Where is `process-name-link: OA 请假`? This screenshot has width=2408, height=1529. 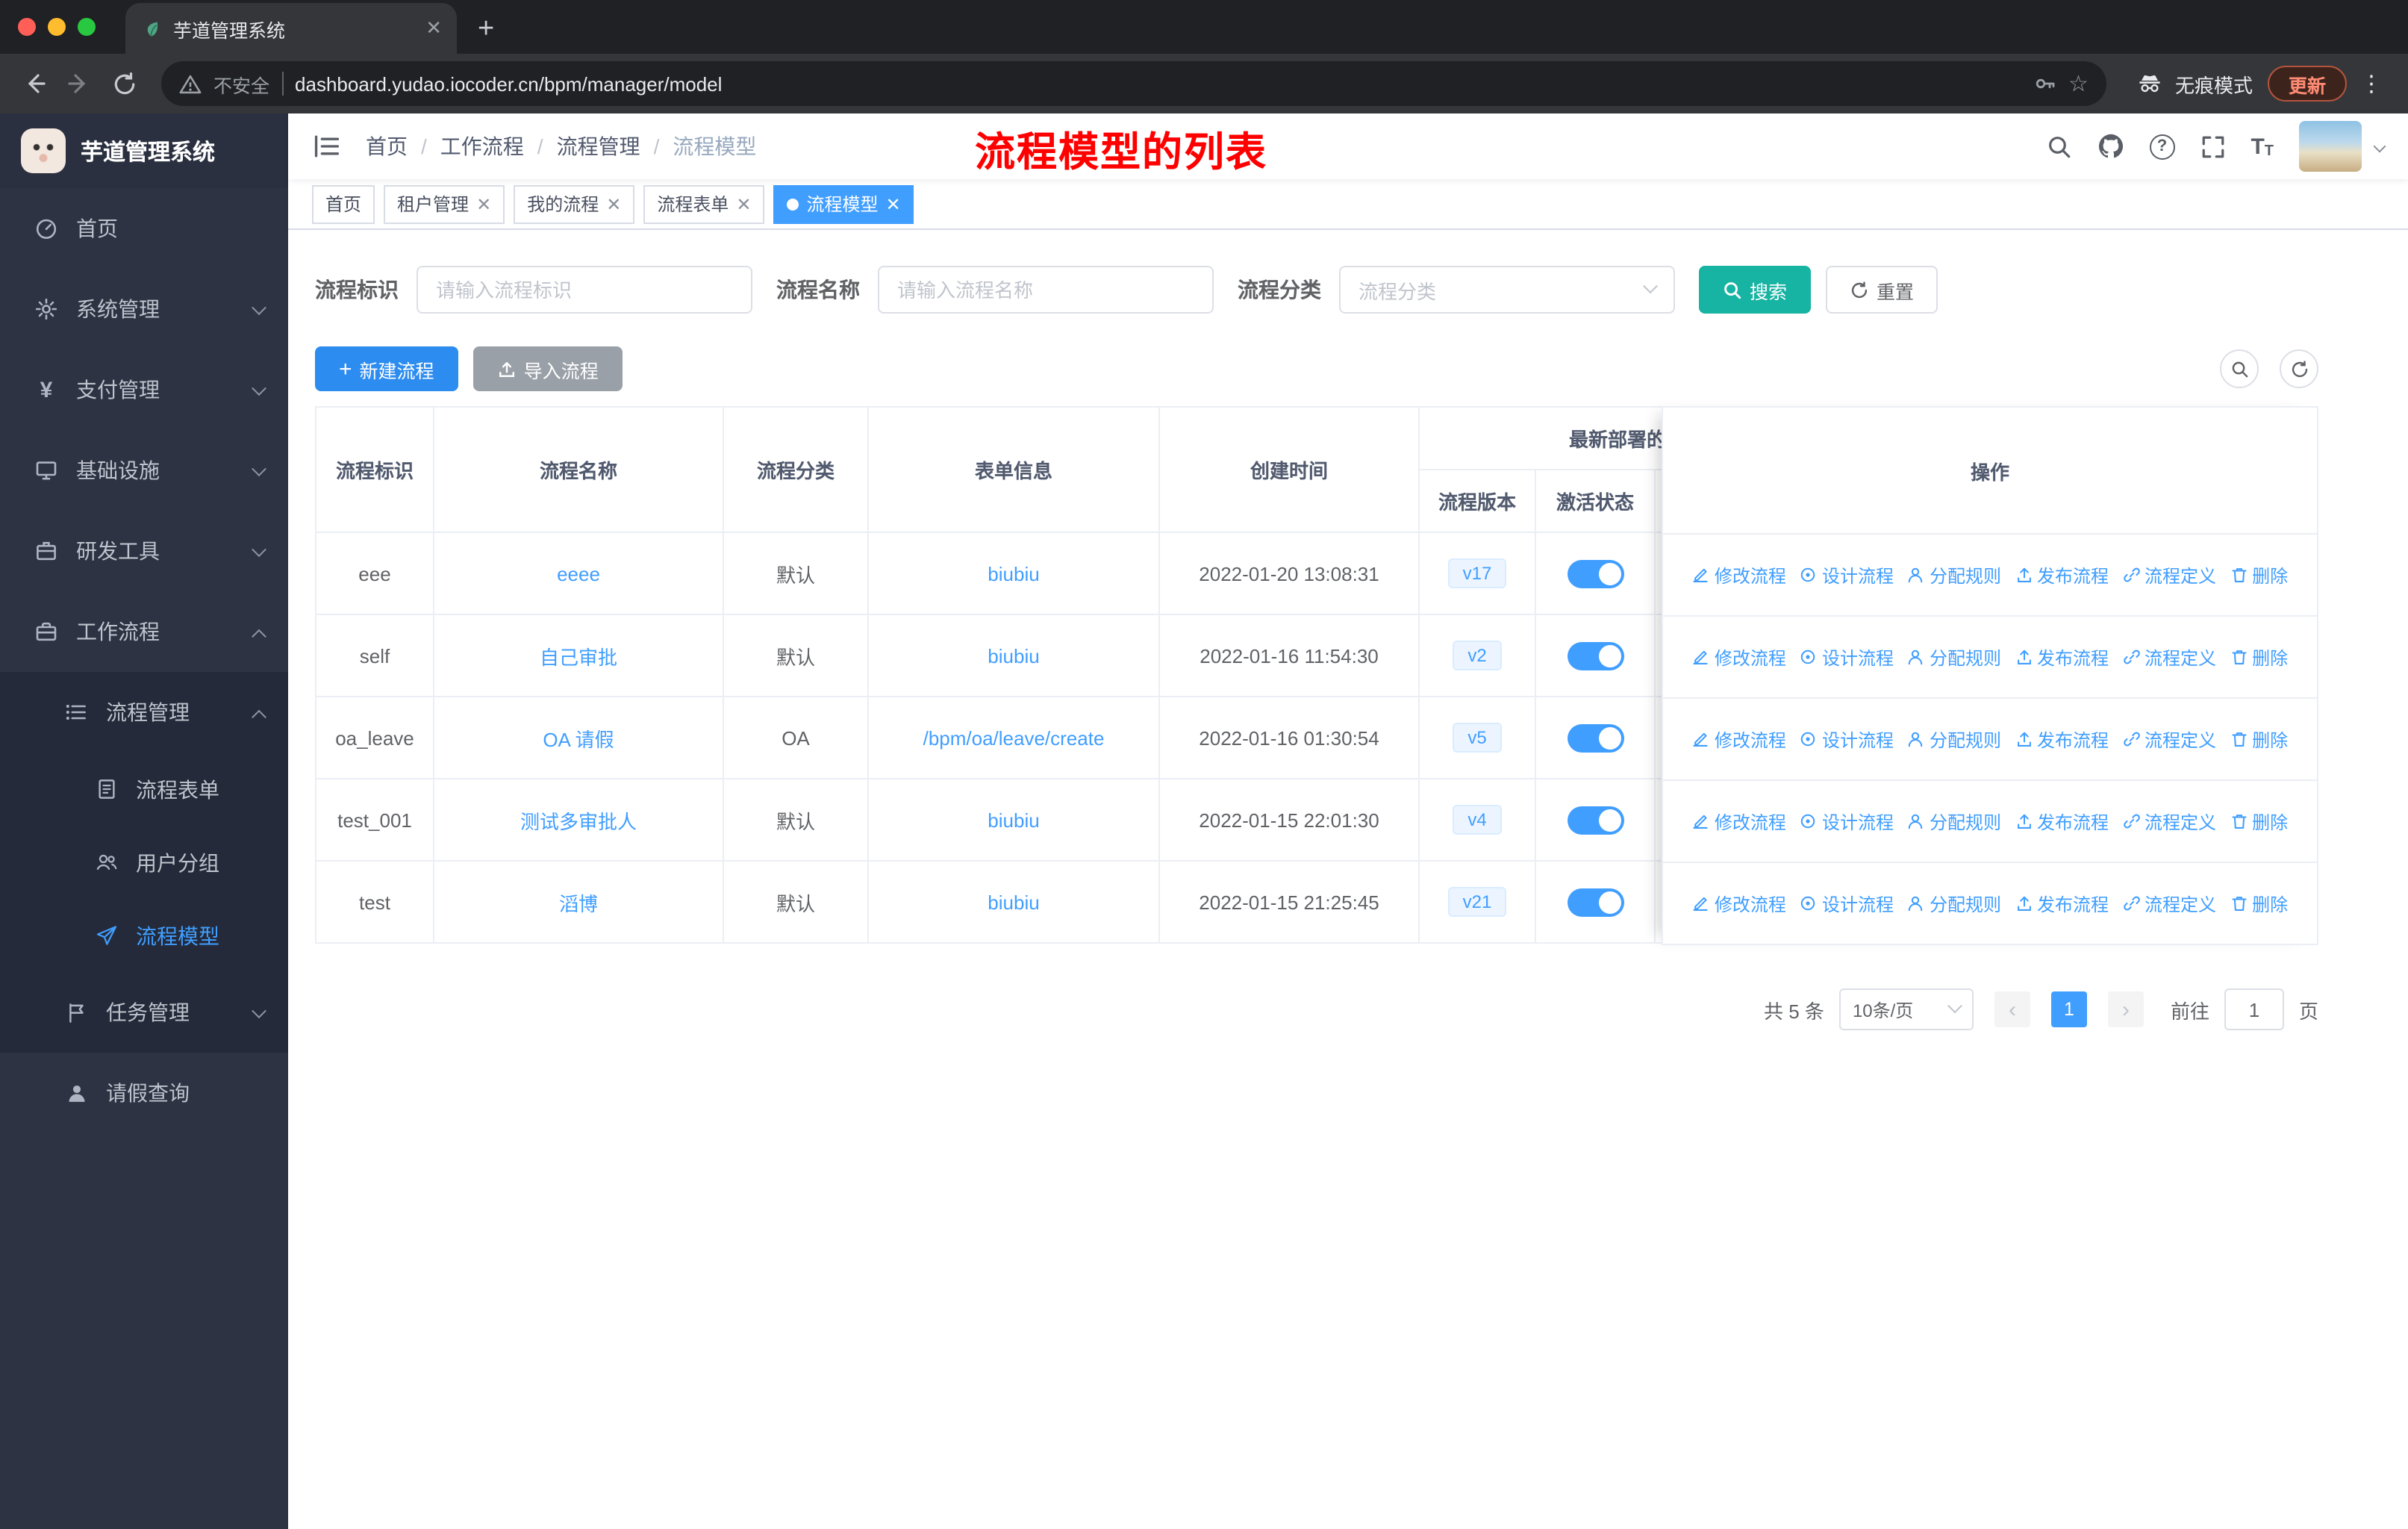
process-name-link: OA 请假 is located at coordinates (578, 739).